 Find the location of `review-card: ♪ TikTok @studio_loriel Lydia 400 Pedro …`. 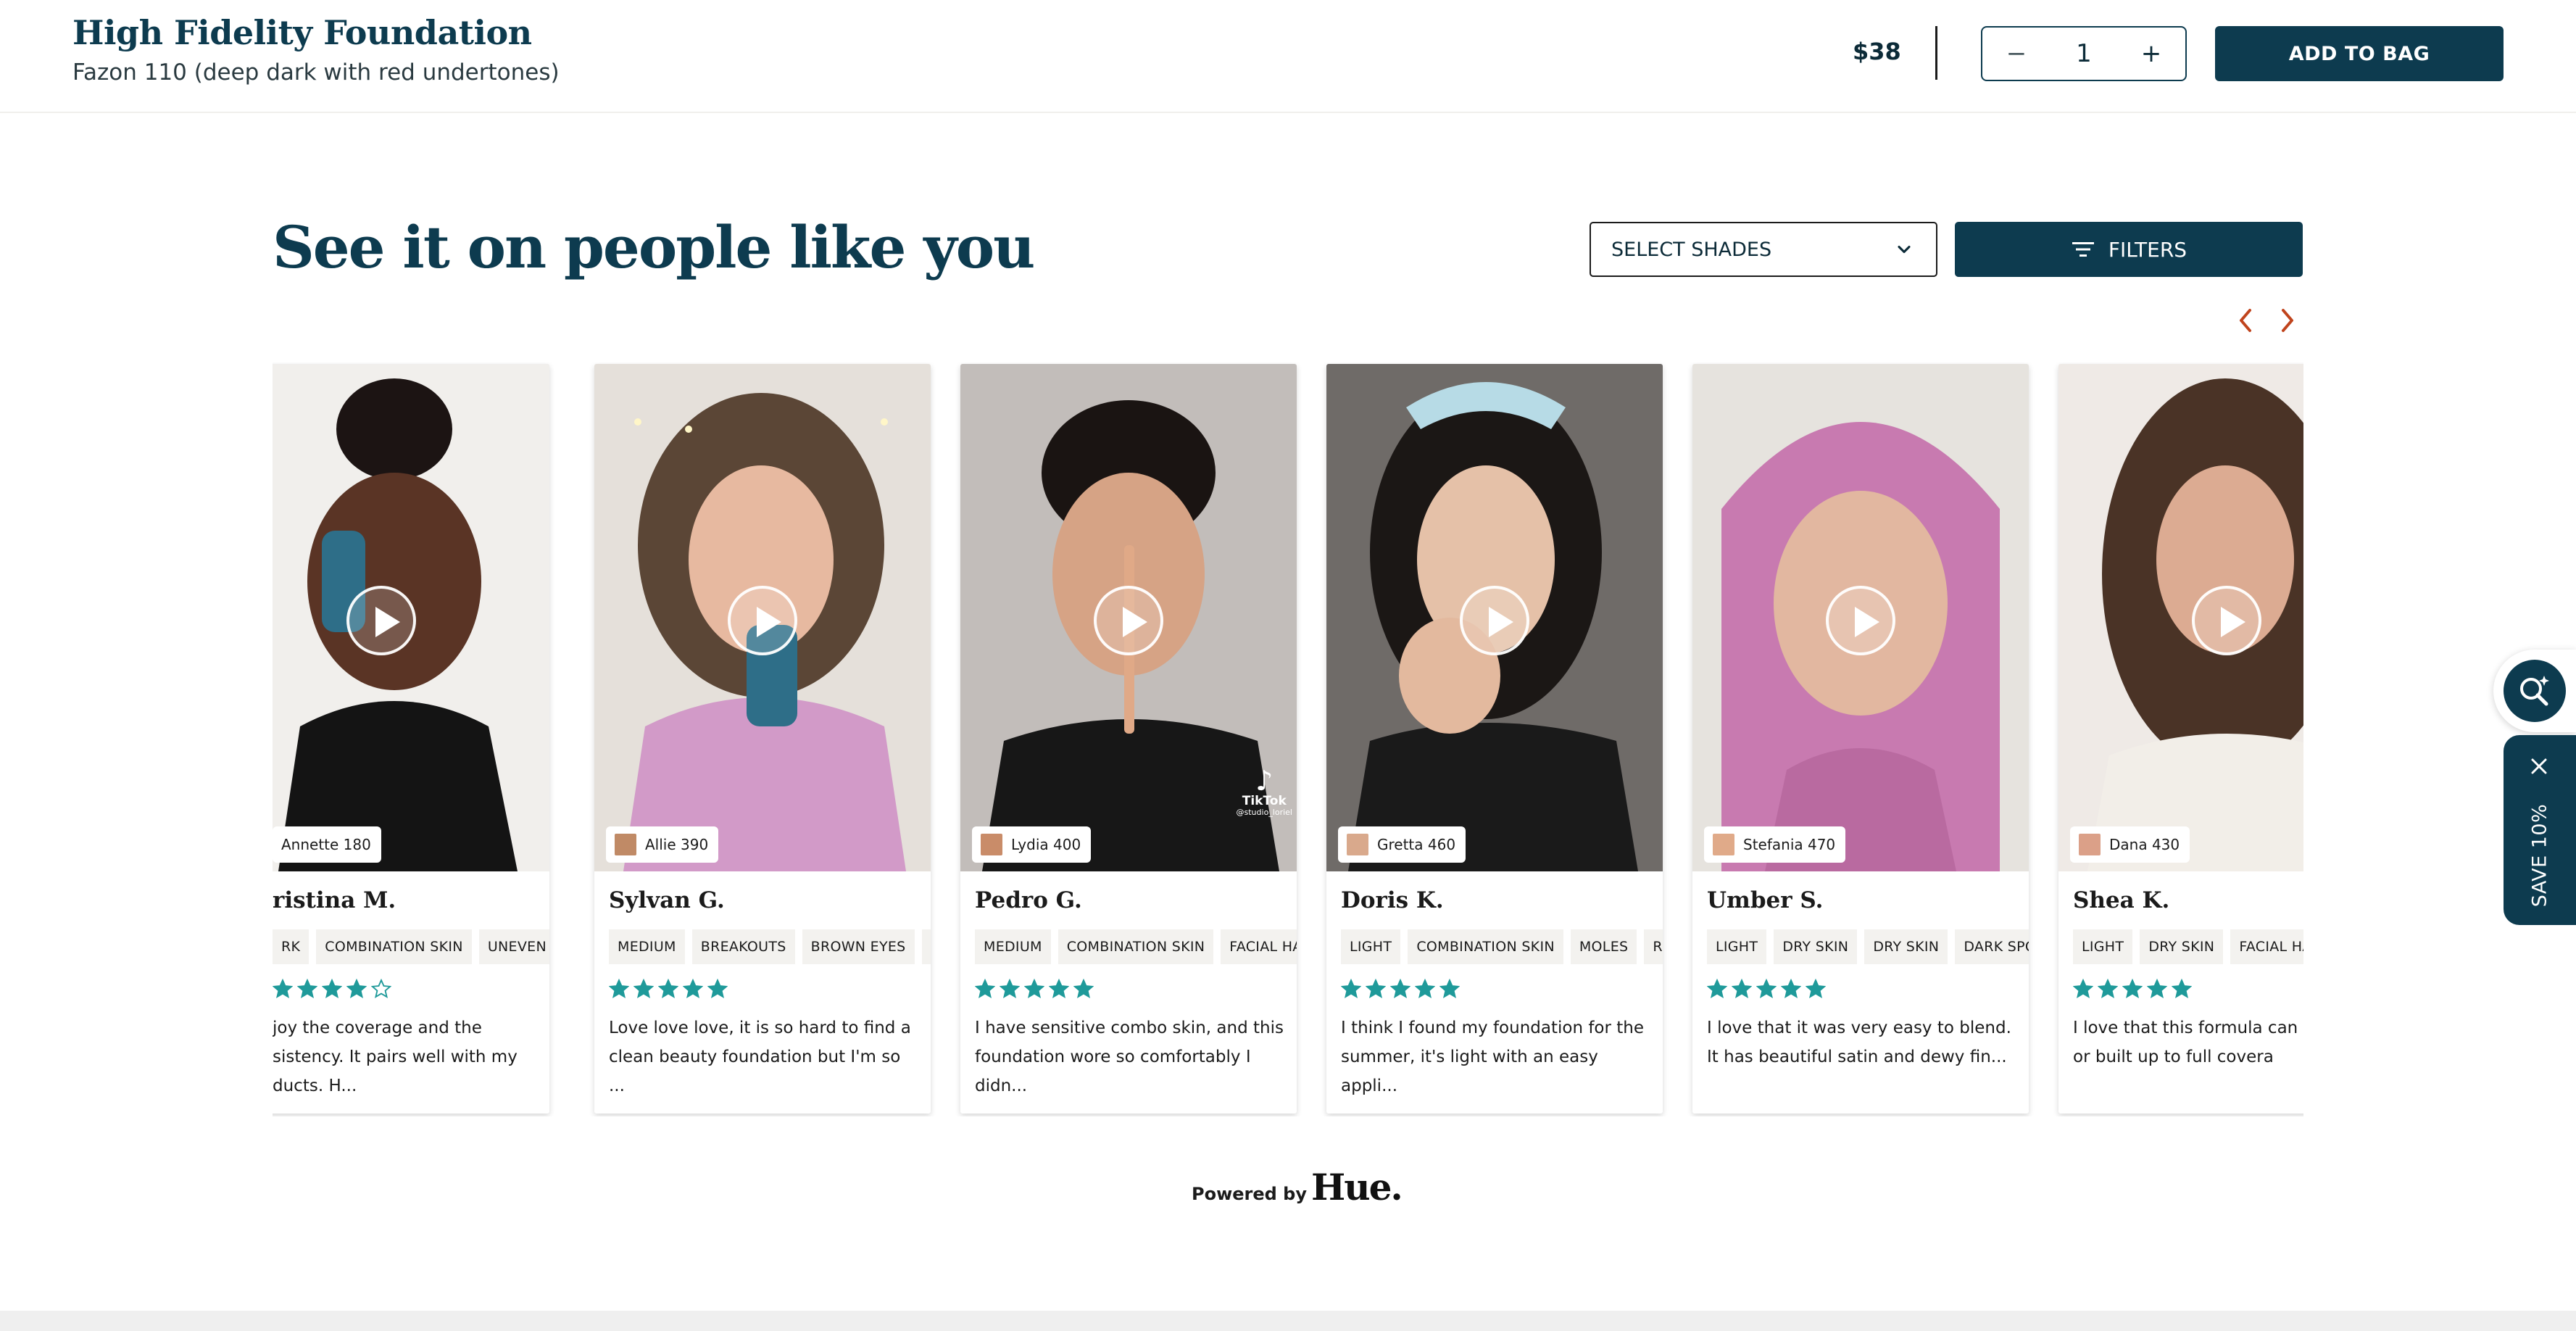

review-card: ♪ TikTok @studio_loriel Lydia 400 Pedro … is located at coordinates (1128, 739).